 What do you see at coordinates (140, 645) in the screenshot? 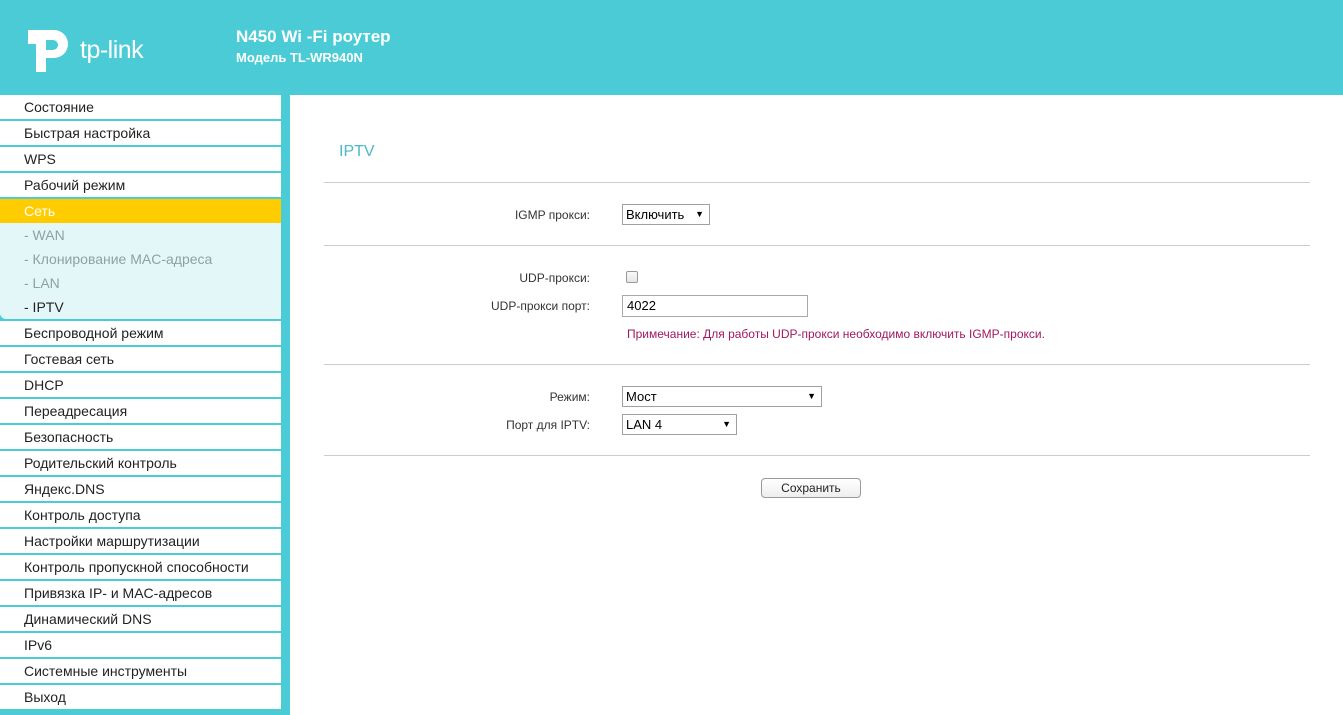
I see `sidebar-item: IPv6` at bounding box center [140, 645].